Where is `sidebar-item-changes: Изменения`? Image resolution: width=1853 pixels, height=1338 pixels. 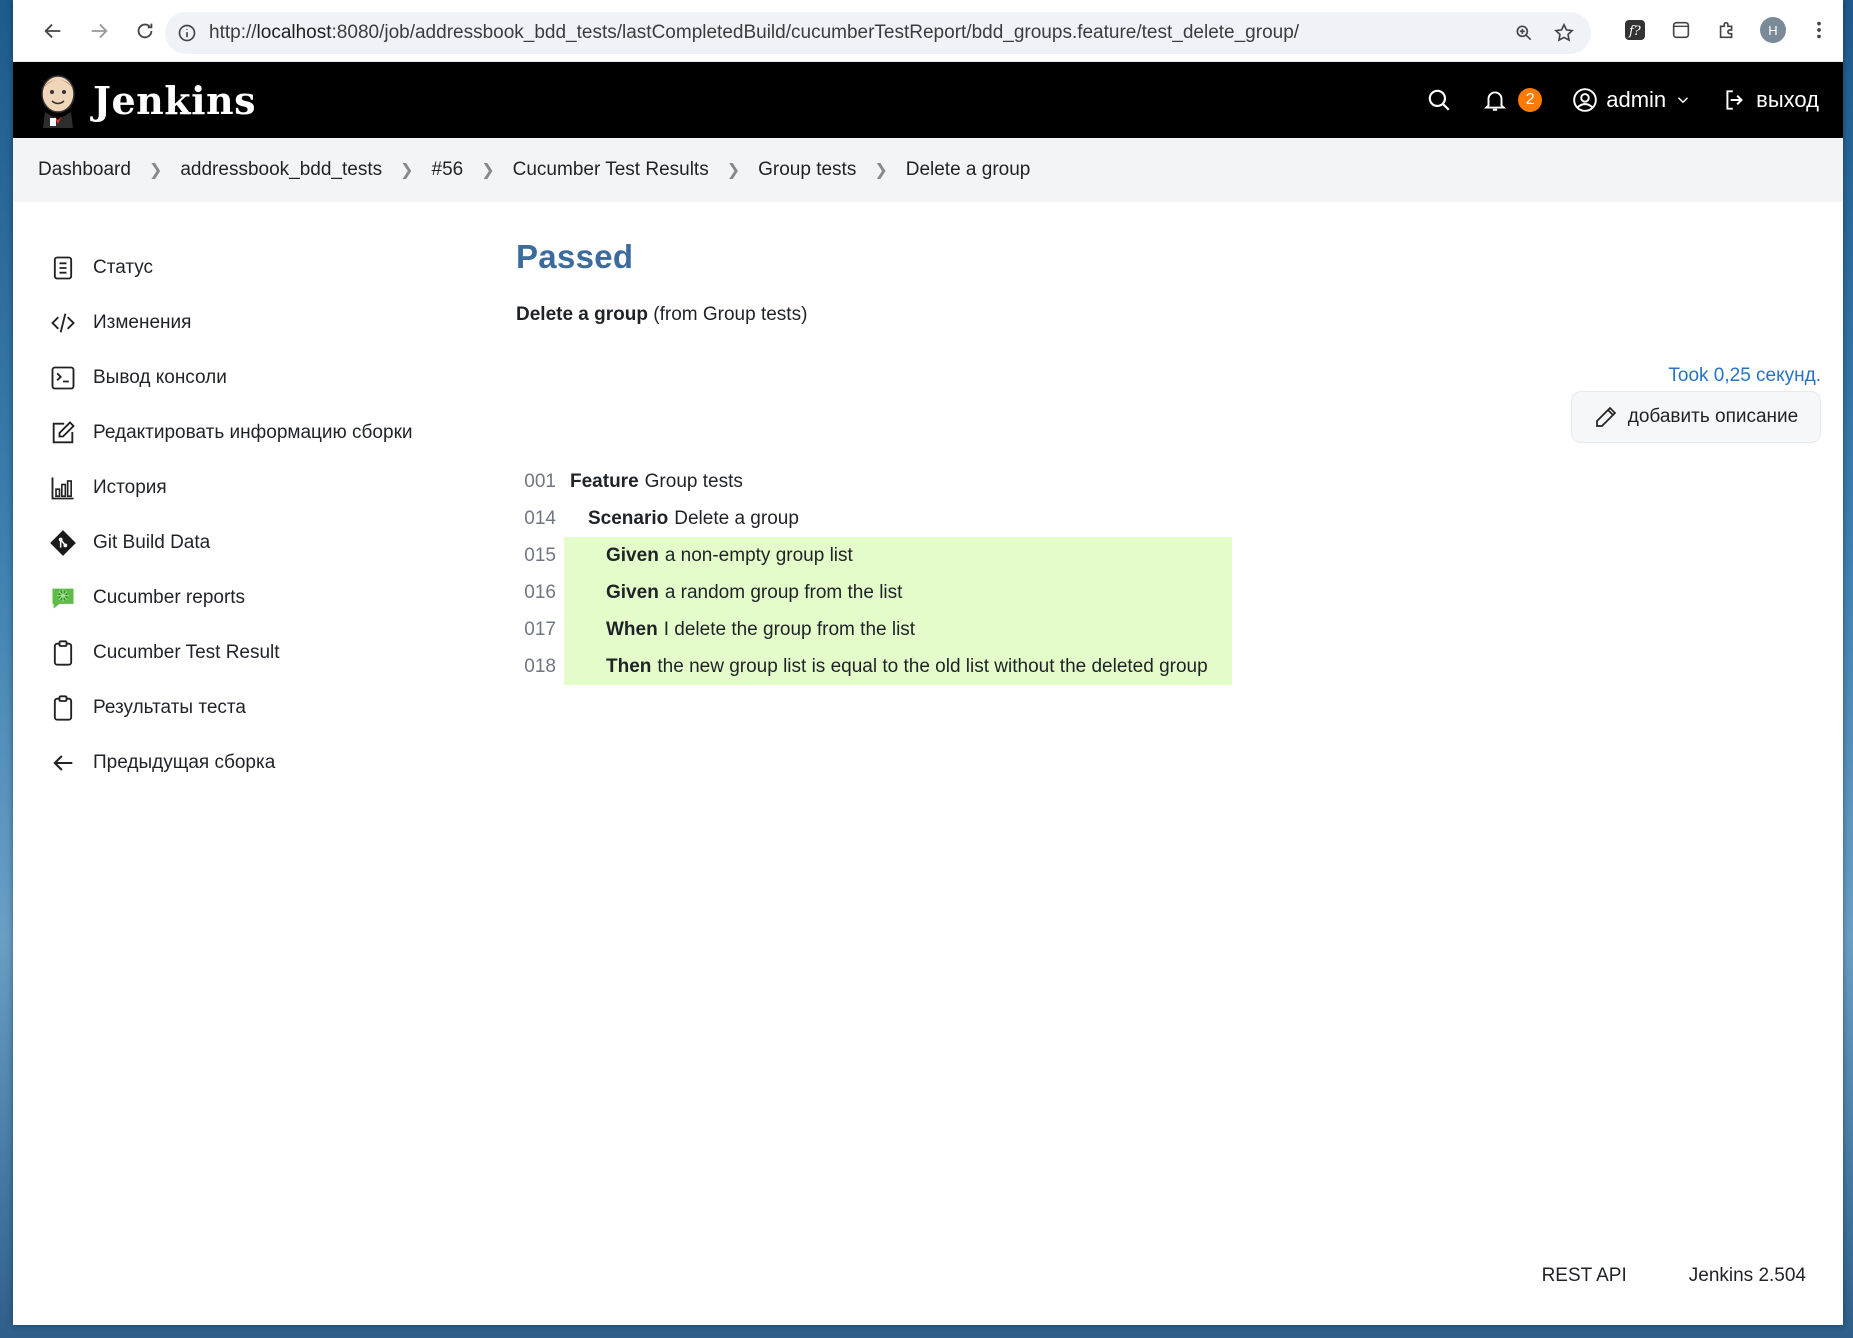 sidebar-item-changes: Изменения is located at coordinates (262, 322).